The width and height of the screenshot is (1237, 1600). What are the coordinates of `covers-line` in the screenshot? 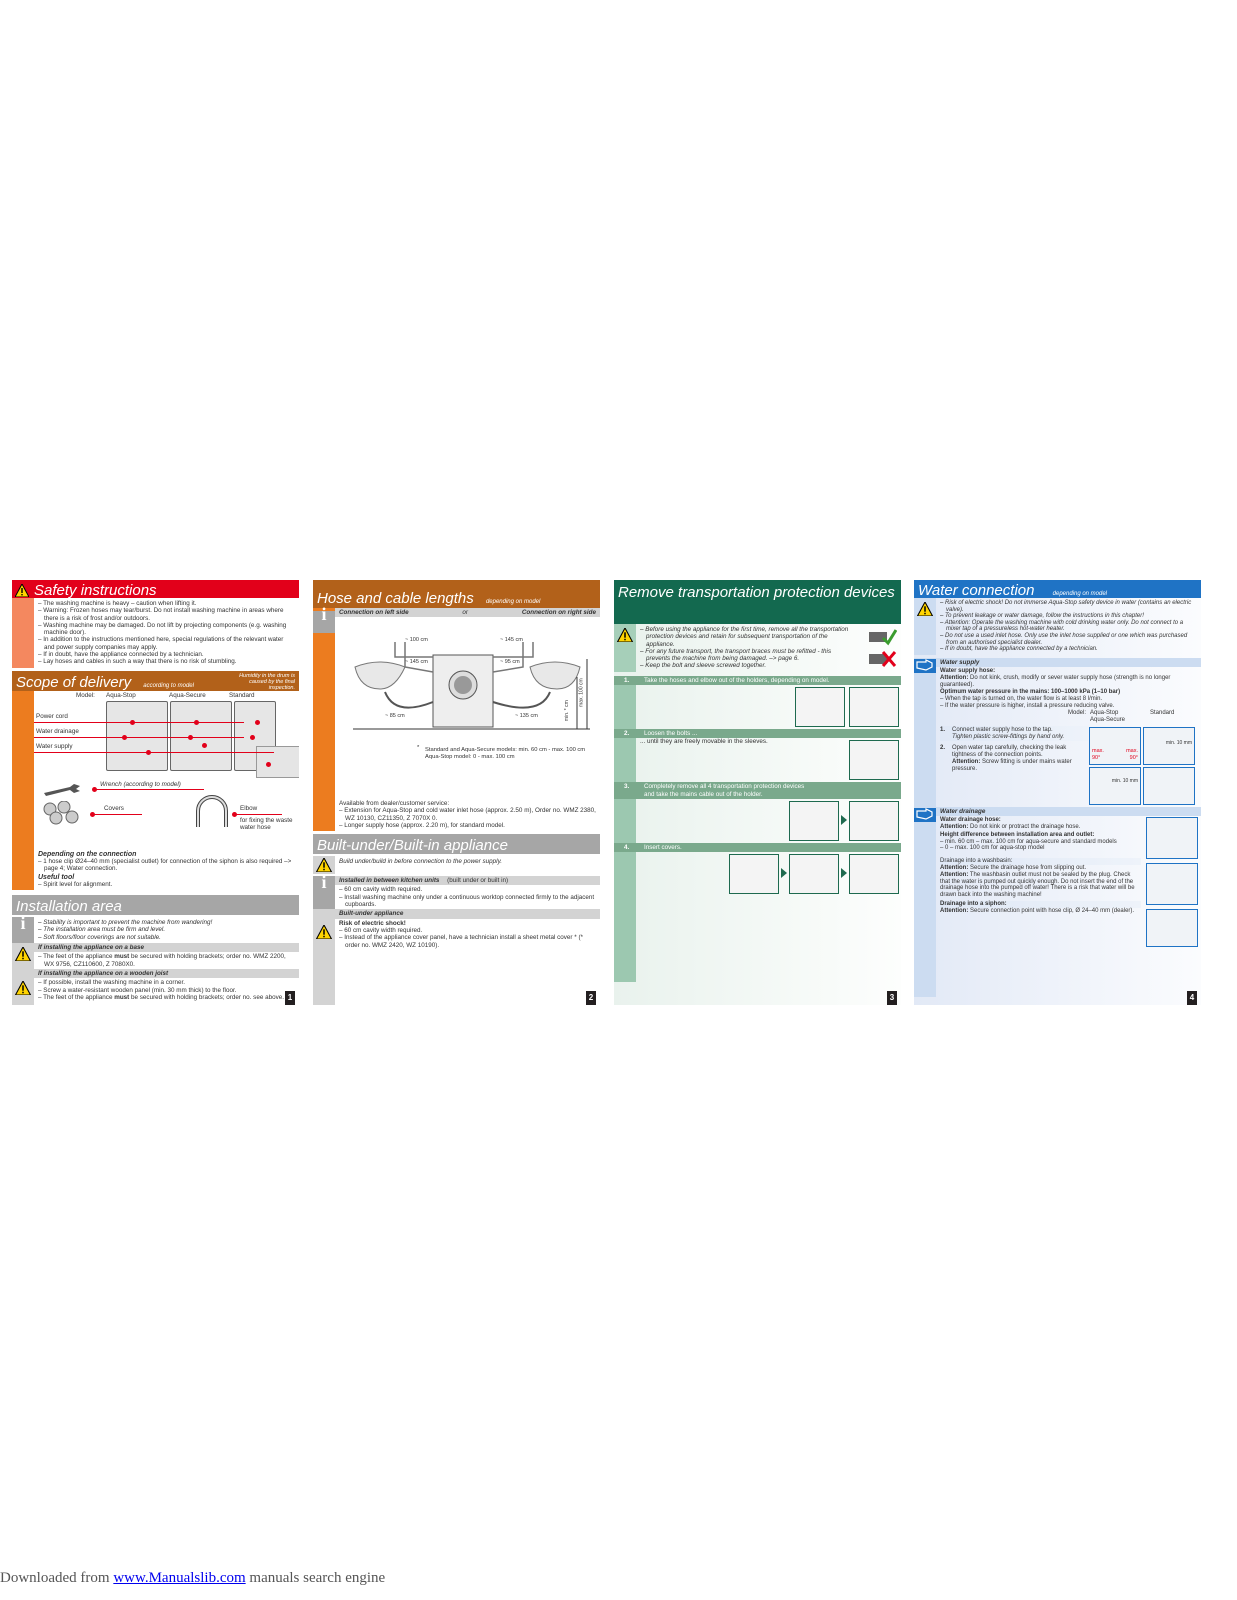 It's located at (117, 814).